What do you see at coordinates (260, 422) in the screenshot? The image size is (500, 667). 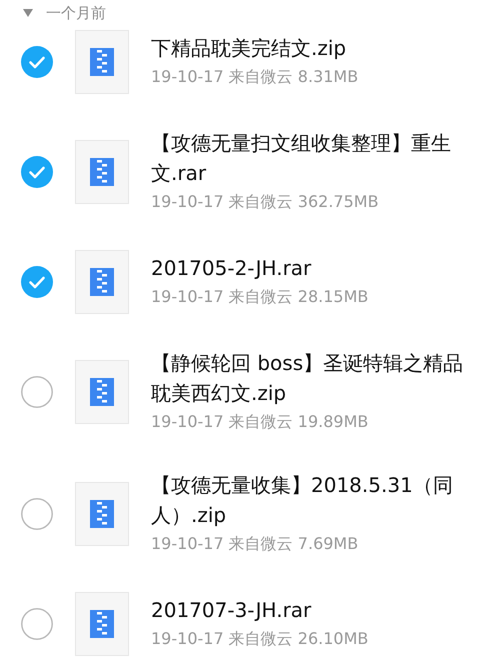 I see `file-details: 19-10-17 来自微云 19.89MB` at bounding box center [260, 422].